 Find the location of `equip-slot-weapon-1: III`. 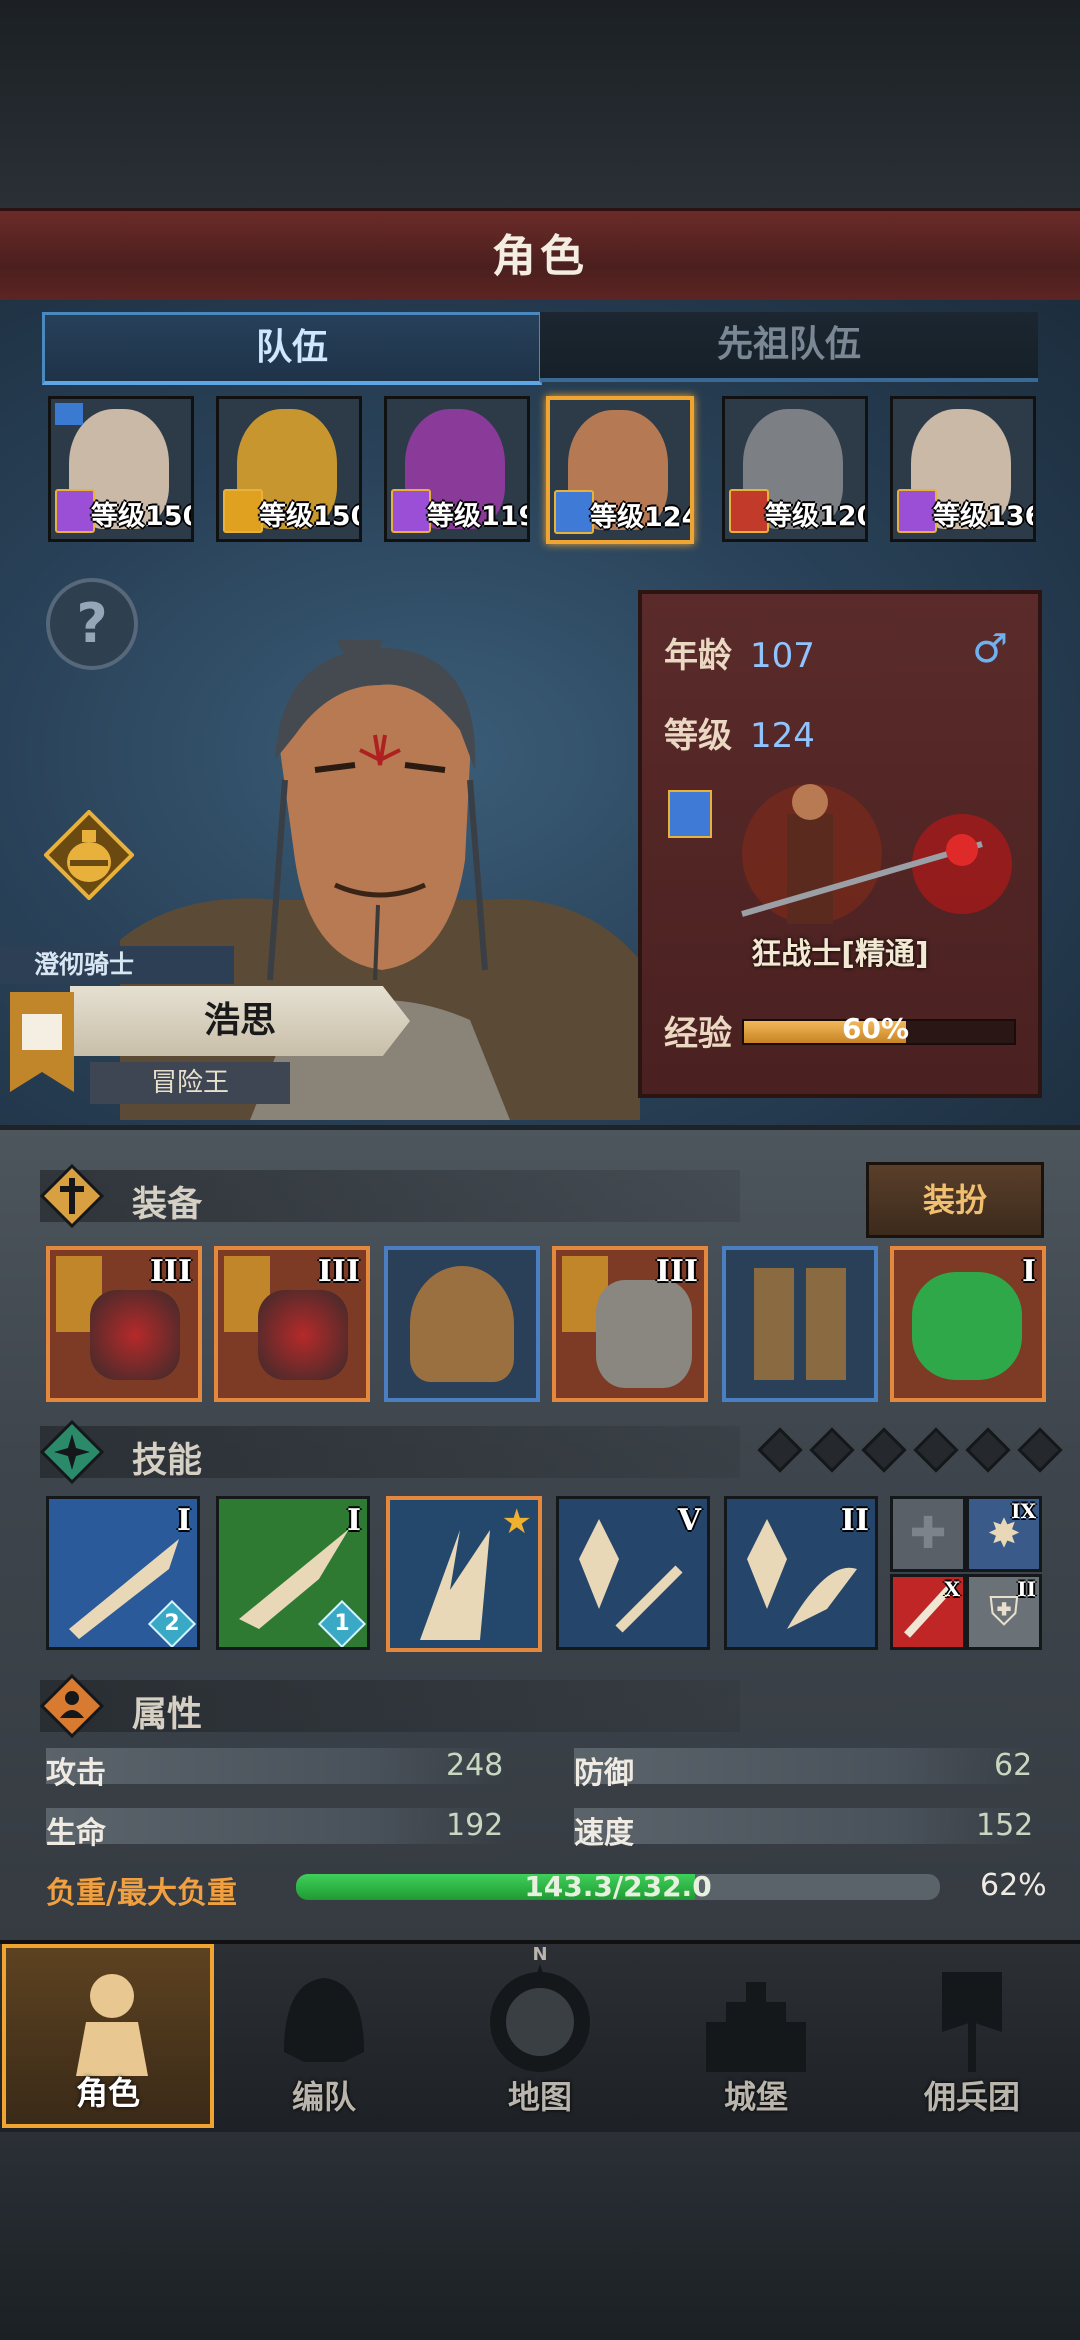

equip-slot-weapon-1: III is located at coordinates (124, 1324).